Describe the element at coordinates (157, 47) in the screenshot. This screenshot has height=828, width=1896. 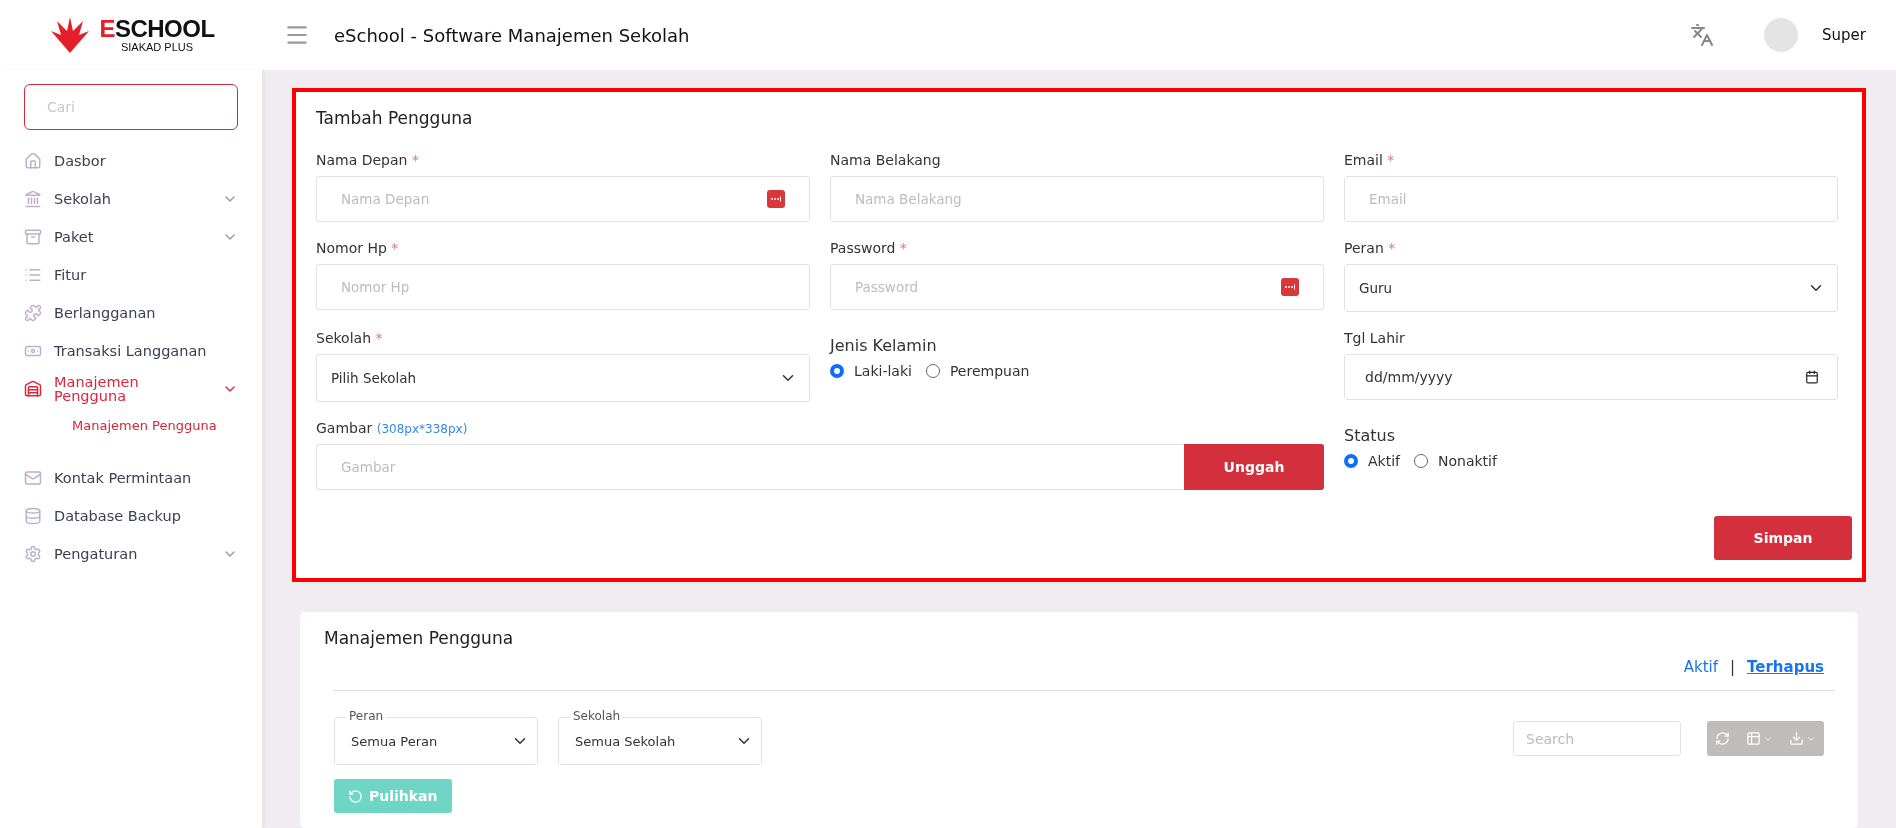
I see `logo-subtitle: SIAKAD PLUS` at that location.